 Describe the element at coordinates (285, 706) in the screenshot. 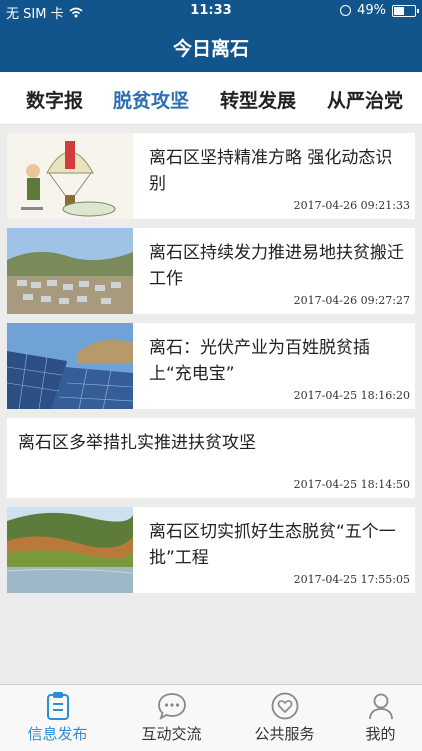

I see `heart-badge-icon` at that location.